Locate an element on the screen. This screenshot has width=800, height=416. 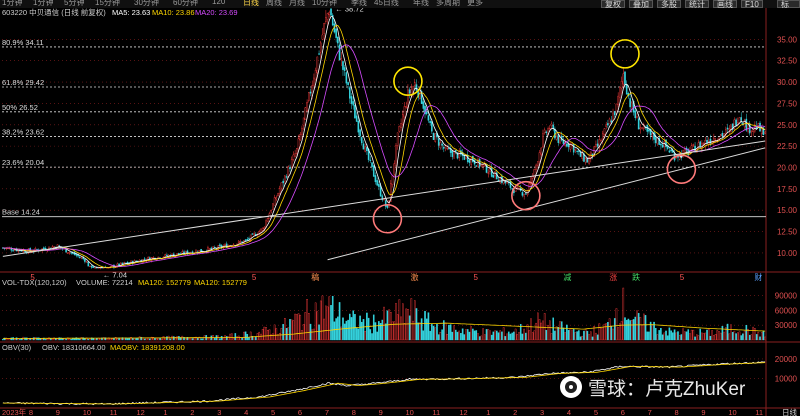
period-tab-3: 15分钟 is located at coordinates (107, 4).